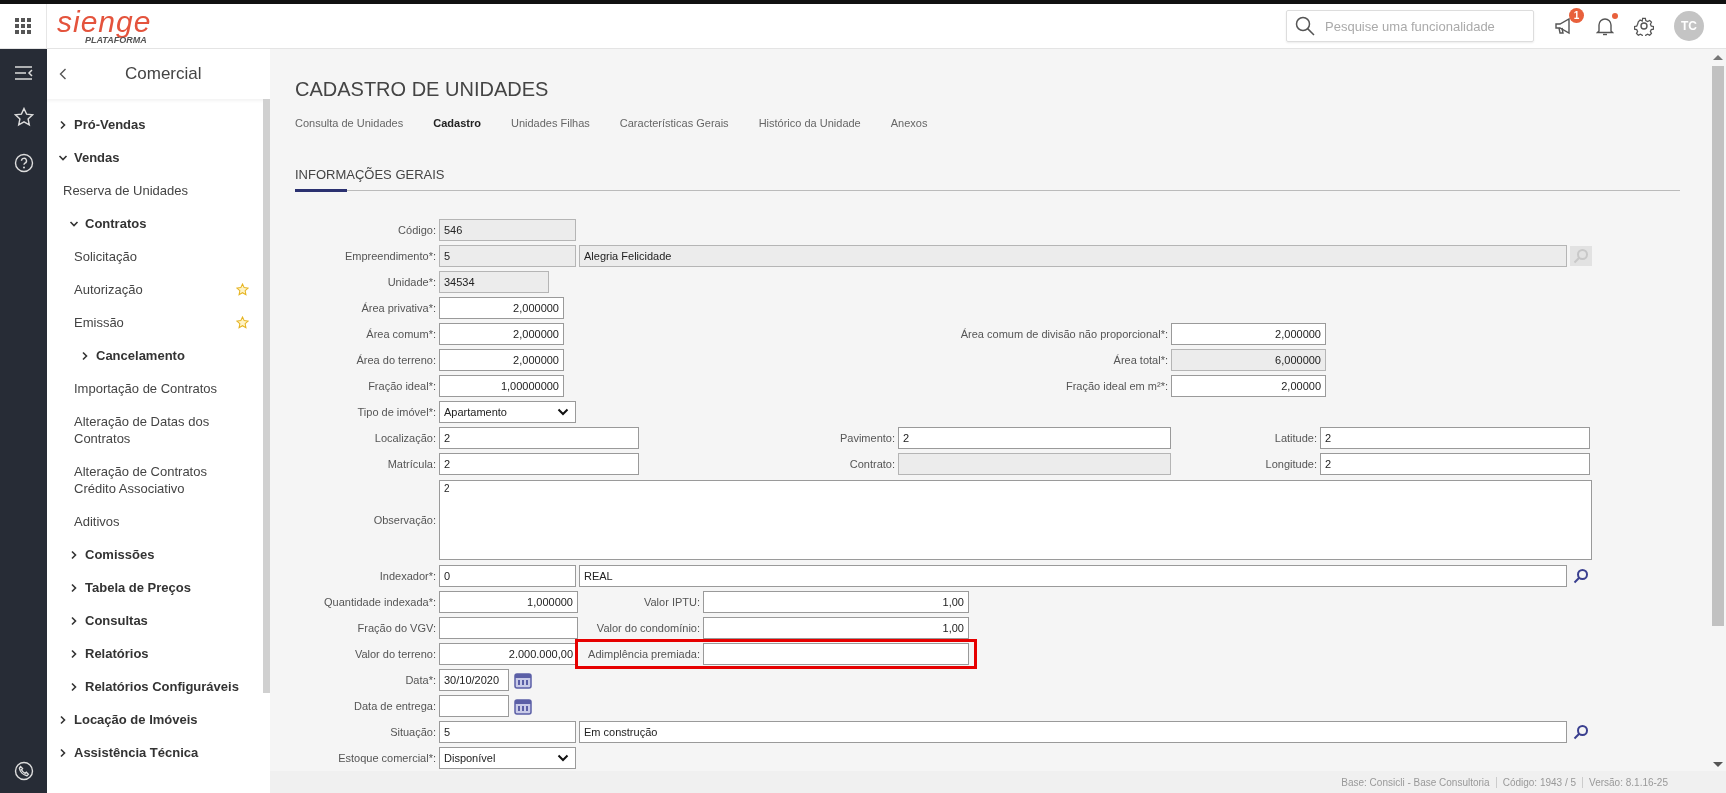  What do you see at coordinates (155, 223) in the screenshot?
I see `sidebar-item: Contratos` at bounding box center [155, 223].